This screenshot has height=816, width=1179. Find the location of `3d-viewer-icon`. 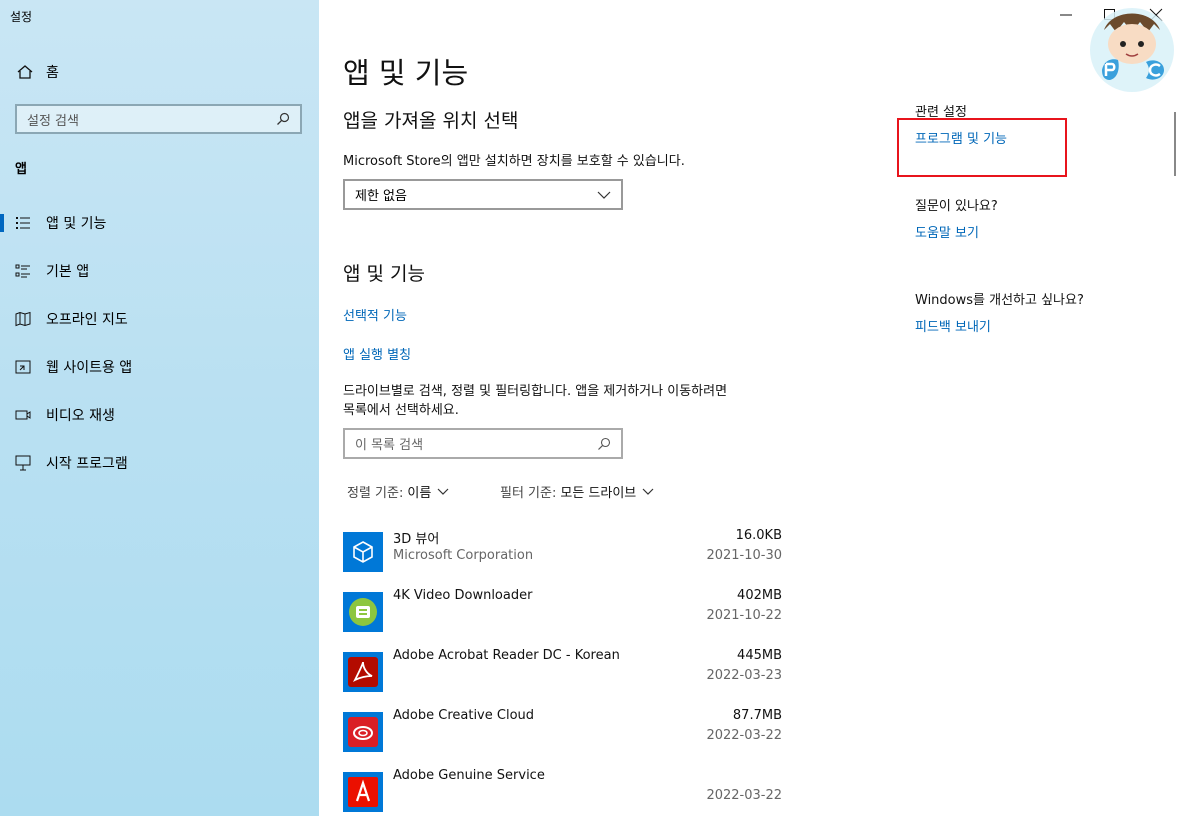

3d-viewer-icon is located at coordinates (363, 552).